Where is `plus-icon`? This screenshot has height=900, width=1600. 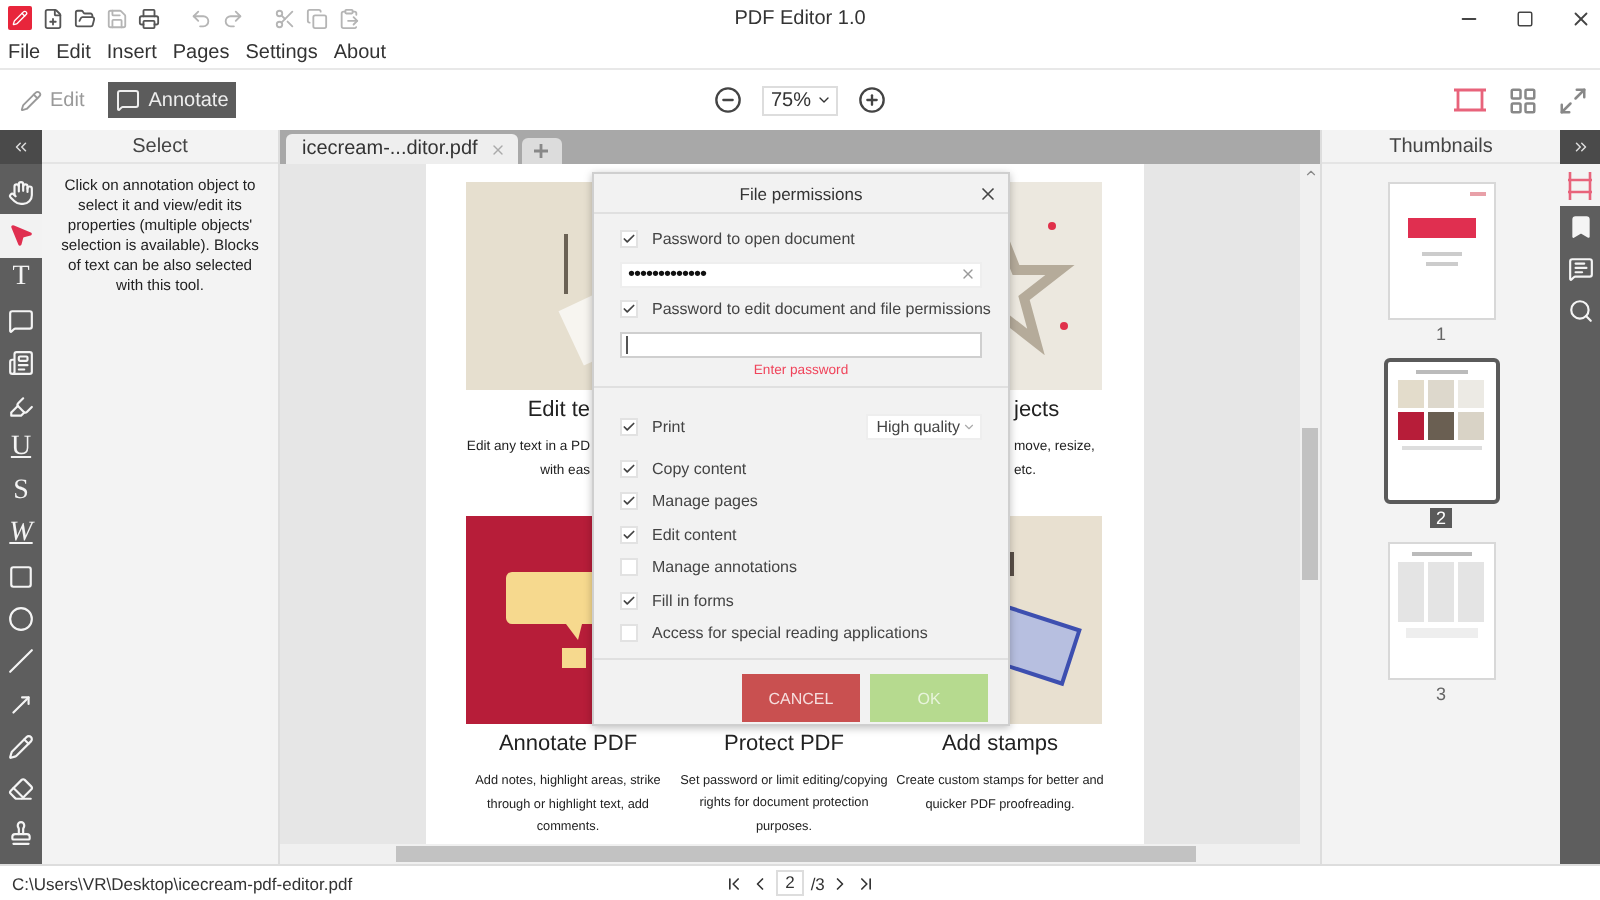 plus-icon is located at coordinates (541, 151).